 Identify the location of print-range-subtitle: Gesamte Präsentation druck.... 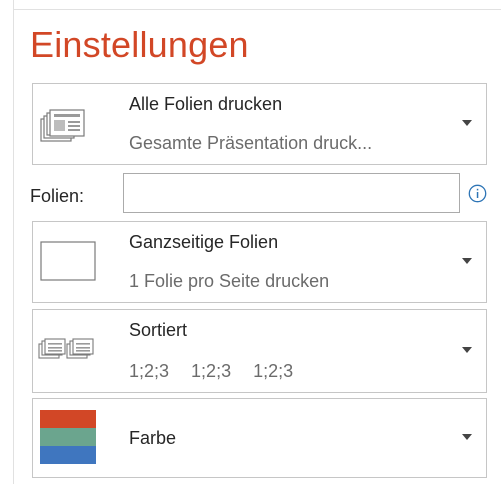
(251, 143).